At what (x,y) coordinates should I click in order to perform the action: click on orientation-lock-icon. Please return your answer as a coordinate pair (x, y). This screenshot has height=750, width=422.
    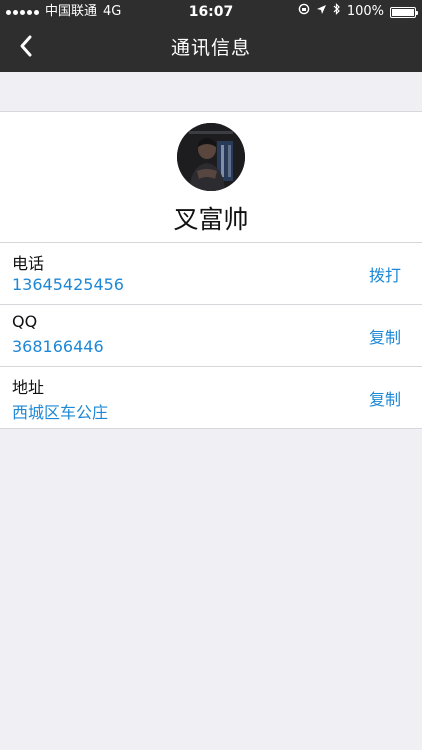
    Looking at the image, I should click on (304, 12).